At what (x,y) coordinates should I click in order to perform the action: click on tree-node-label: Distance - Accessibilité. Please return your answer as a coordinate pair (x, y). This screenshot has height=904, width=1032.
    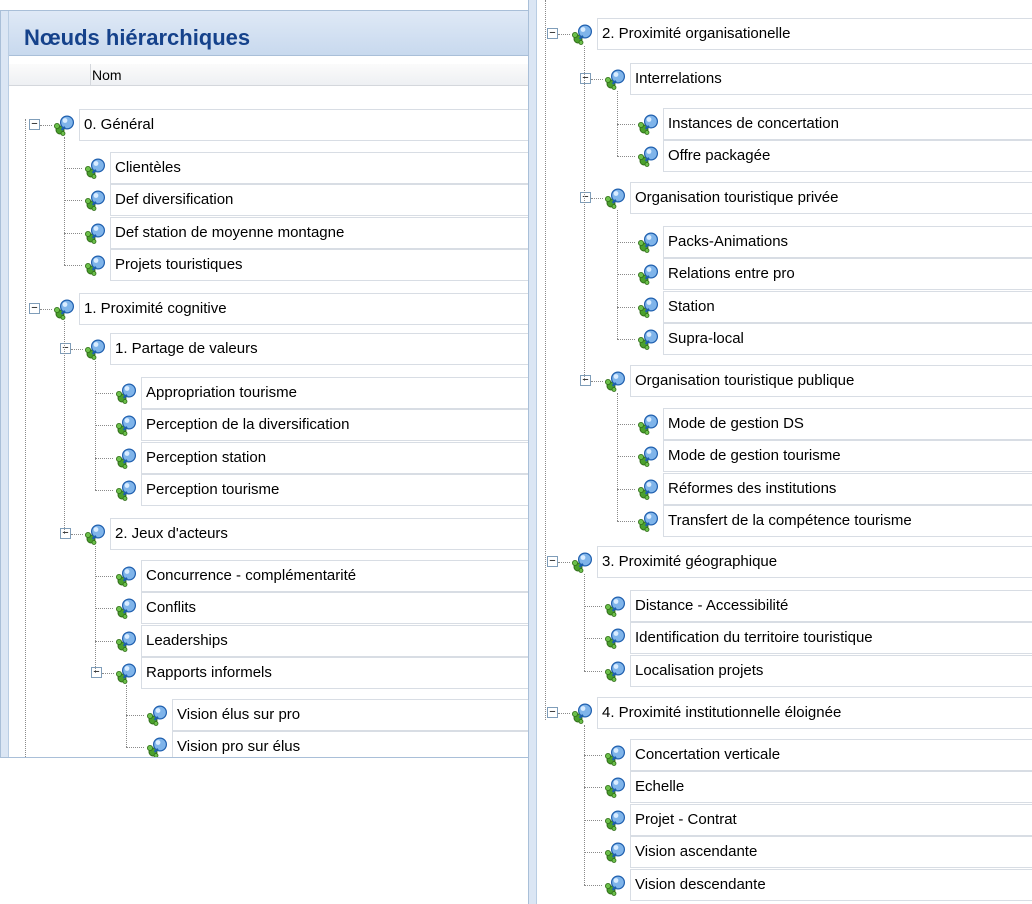
    Looking at the image, I should click on (712, 605).